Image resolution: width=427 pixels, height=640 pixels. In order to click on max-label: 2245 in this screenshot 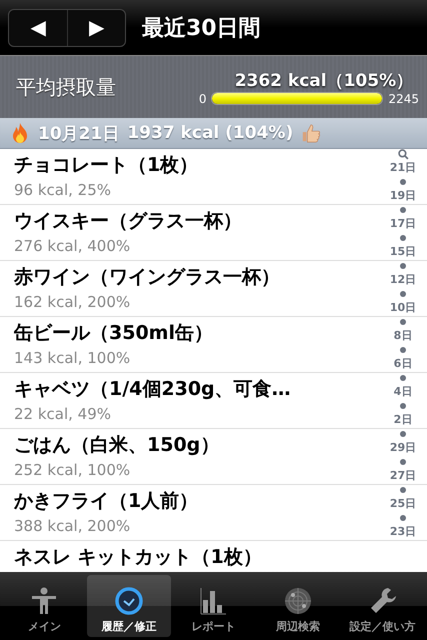, I will do `click(403, 99)`.